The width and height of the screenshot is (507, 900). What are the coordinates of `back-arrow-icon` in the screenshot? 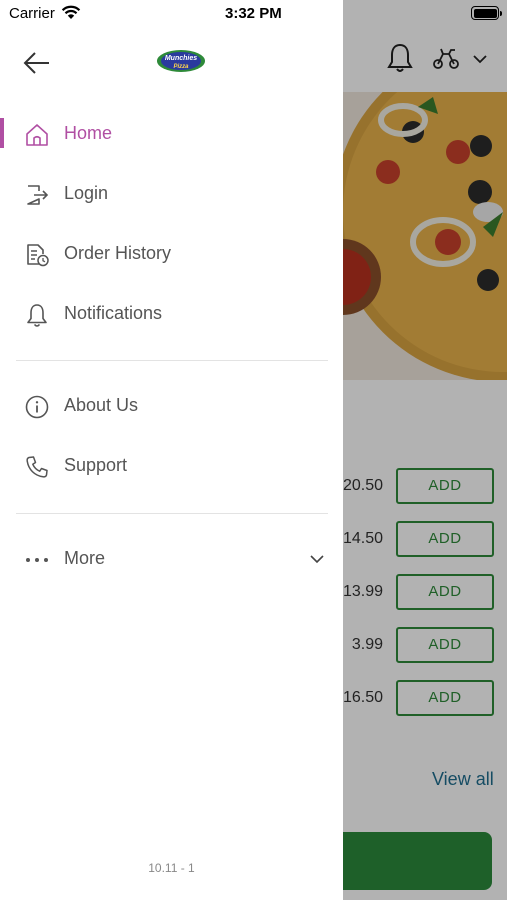 It's located at (37, 63).